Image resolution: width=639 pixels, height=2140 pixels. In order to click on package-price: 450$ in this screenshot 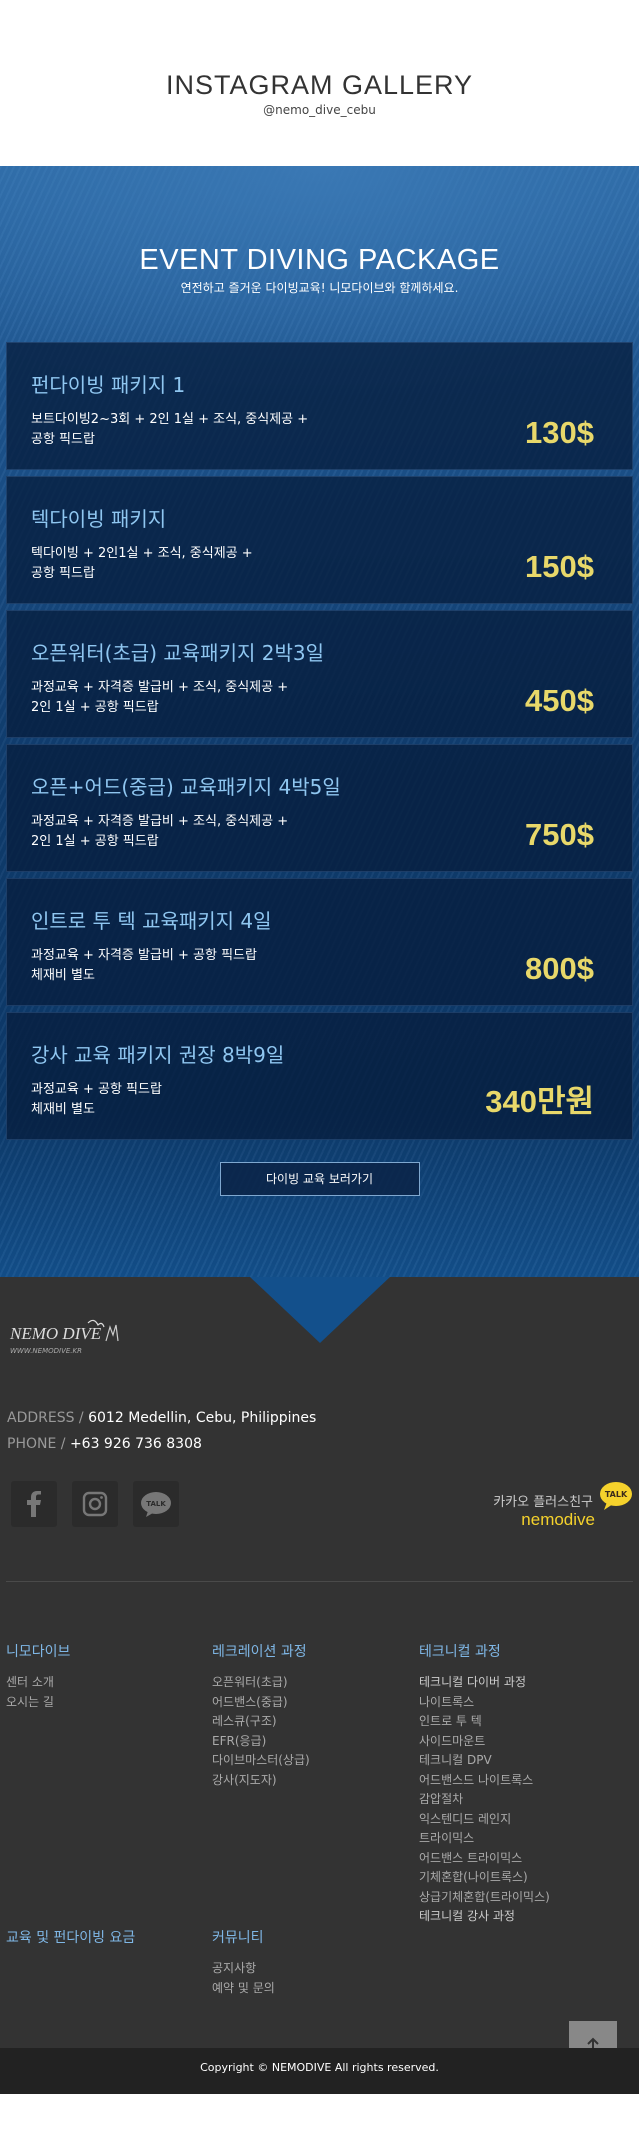, I will do `click(559, 700)`.